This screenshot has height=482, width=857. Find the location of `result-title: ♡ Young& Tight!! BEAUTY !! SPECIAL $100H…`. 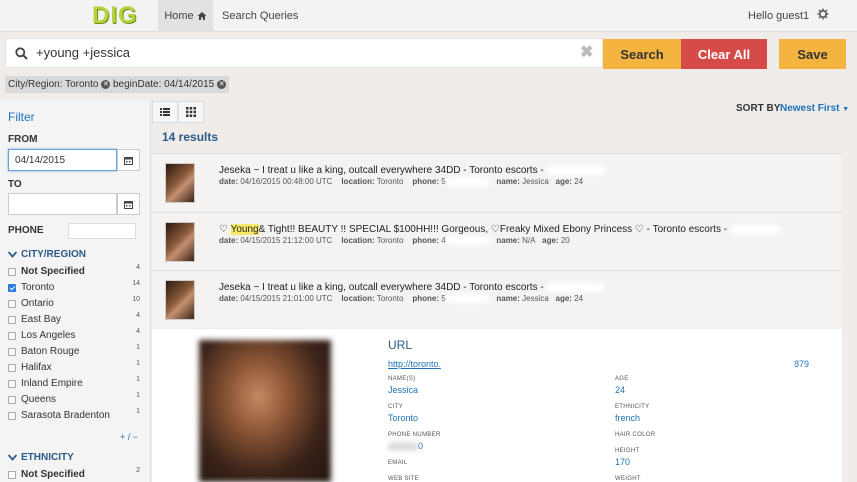

result-title: ♡ Young& Tight!! BEAUTY !! SPECIAL $100H… is located at coordinates (499, 229).